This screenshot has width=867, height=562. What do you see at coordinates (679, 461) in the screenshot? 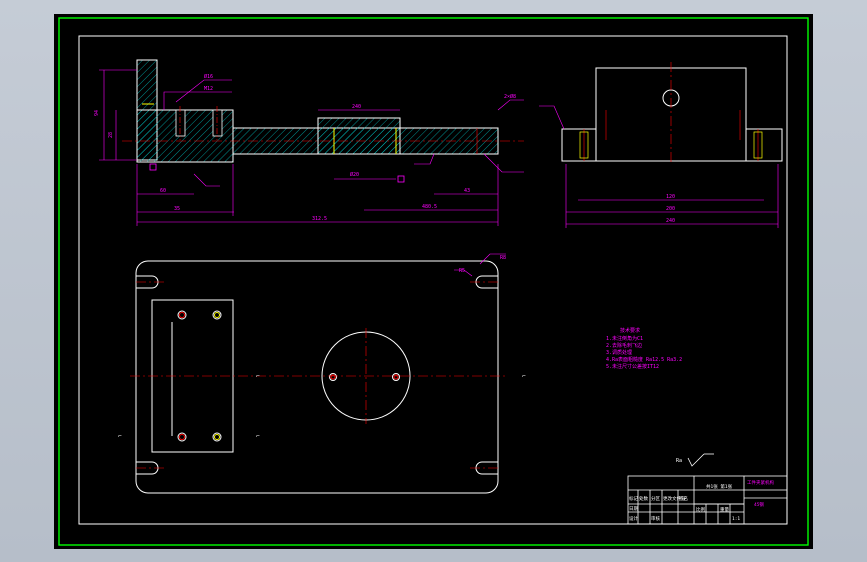
I see `roughness-label: Ra` at bounding box center [679, 461].